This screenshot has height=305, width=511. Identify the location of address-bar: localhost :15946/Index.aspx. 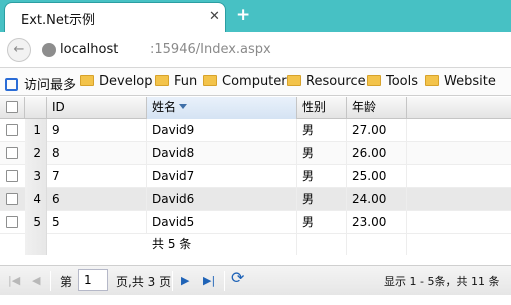
(271, 50).